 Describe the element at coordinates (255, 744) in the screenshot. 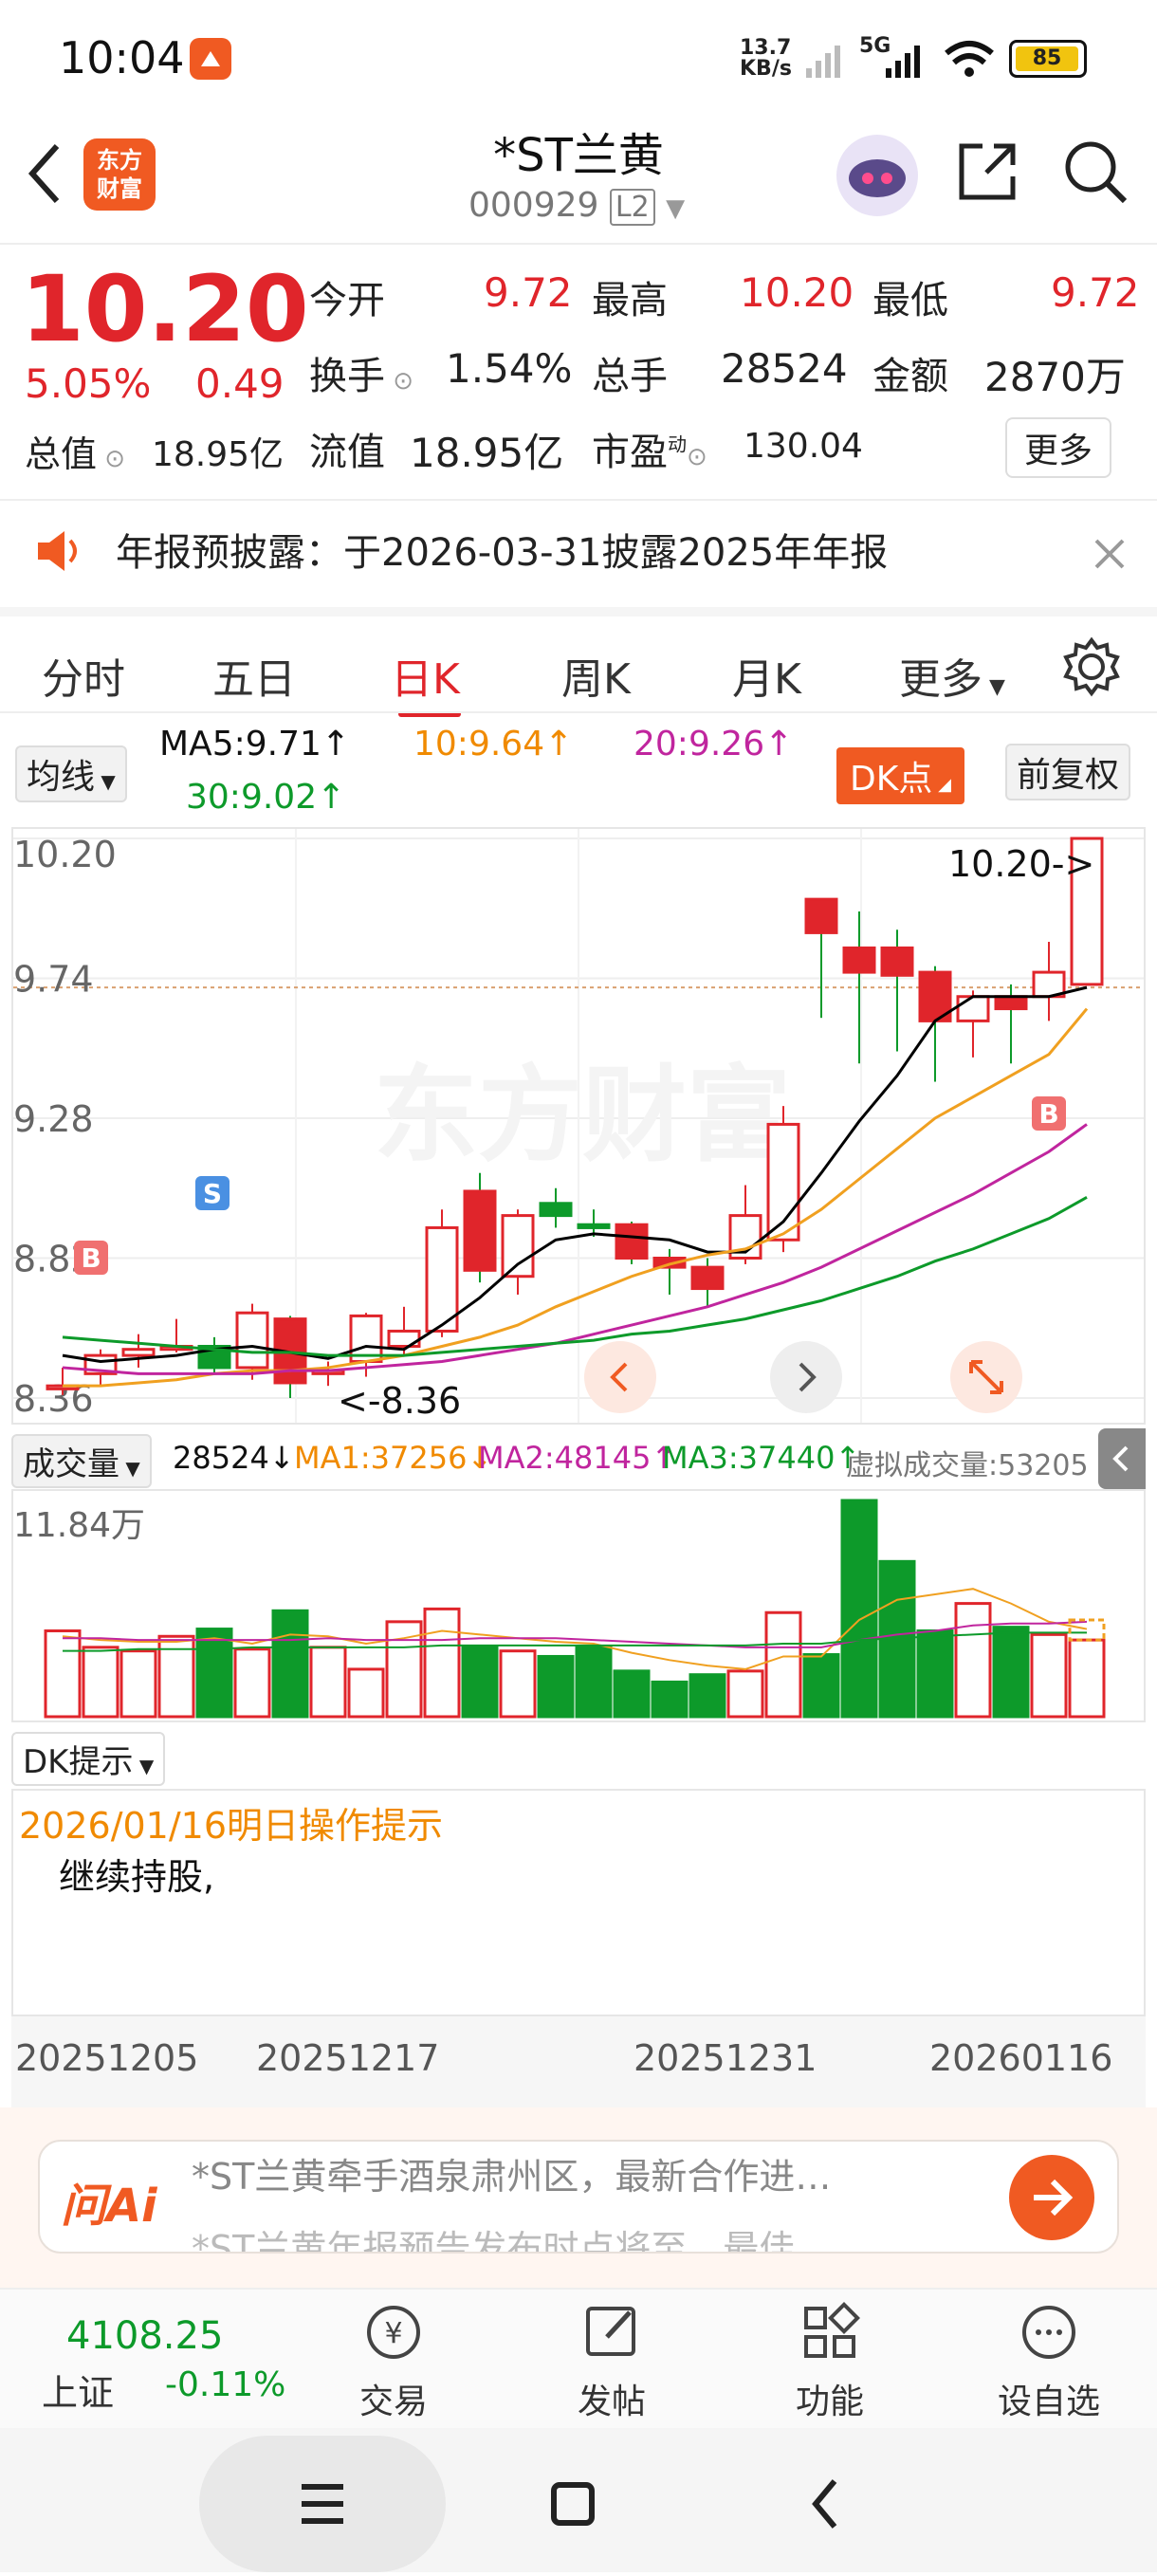

I see `ma5-value: MA5:9.71↑` at that location.